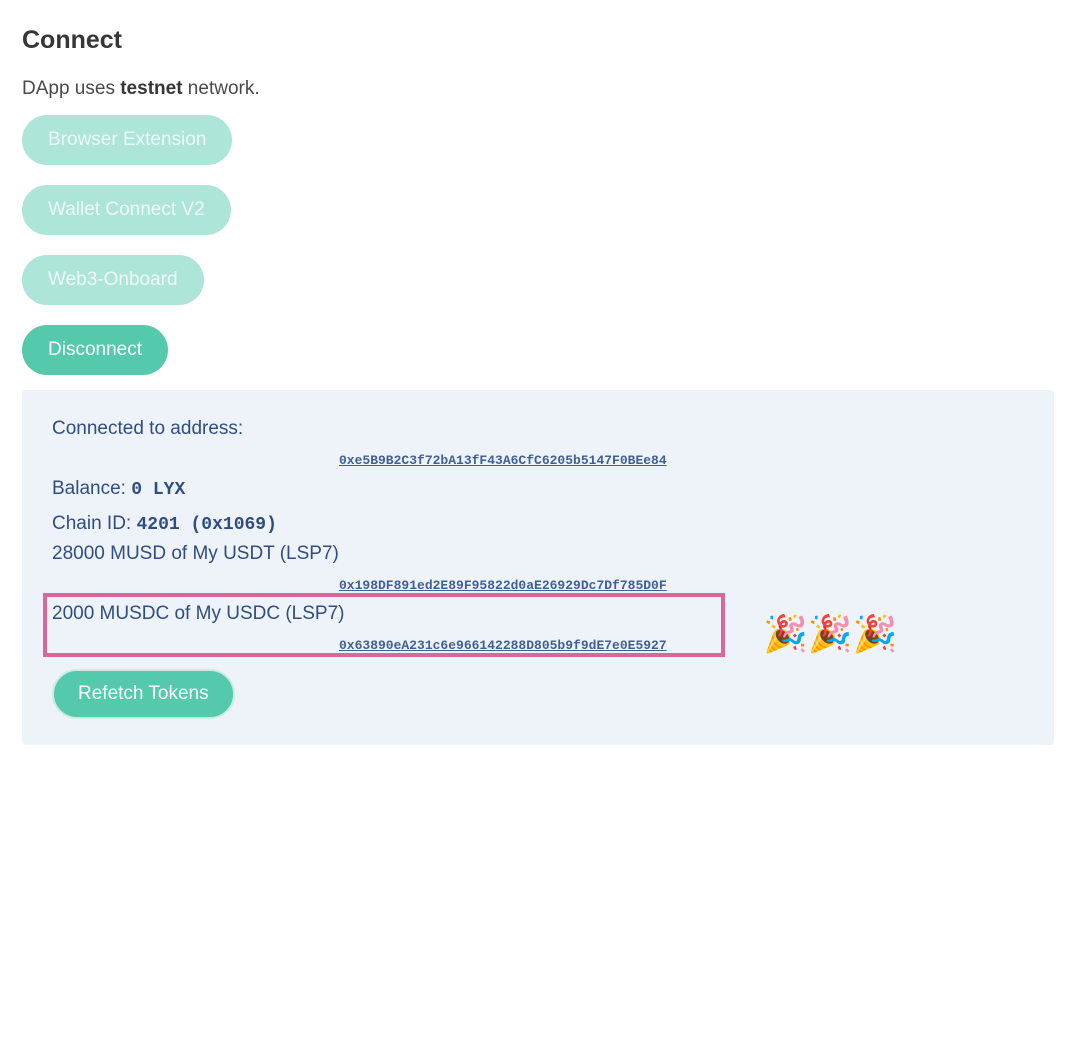  I want to click on network-prefix: DApp uses, so click(71, 88).